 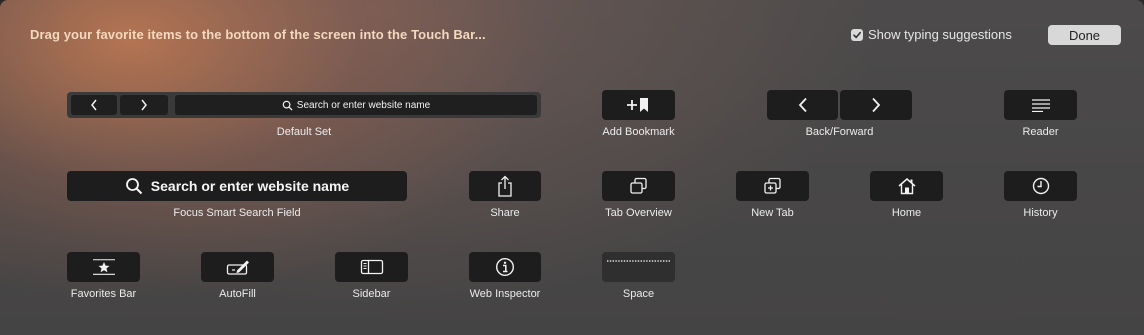 I want to click on tab-overview-item, so click(x=638, y=186).